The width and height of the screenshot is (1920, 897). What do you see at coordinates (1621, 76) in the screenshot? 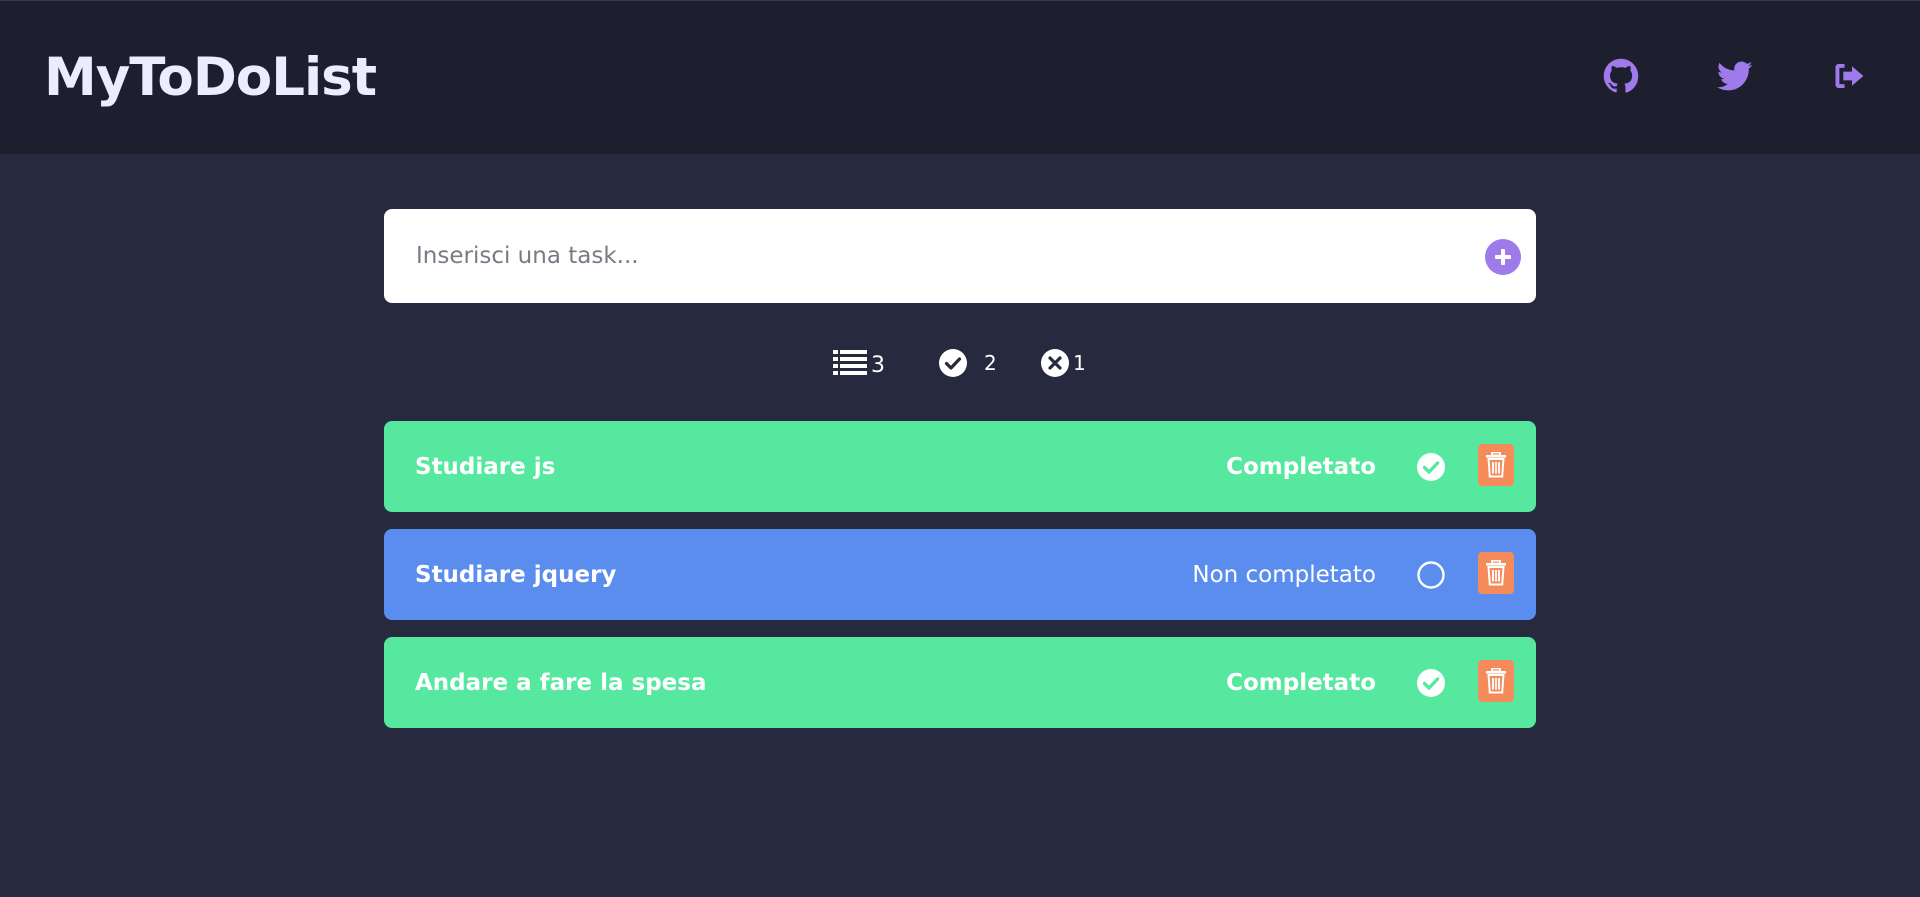
I see `github-icon` at bounding box center [1621, 76].